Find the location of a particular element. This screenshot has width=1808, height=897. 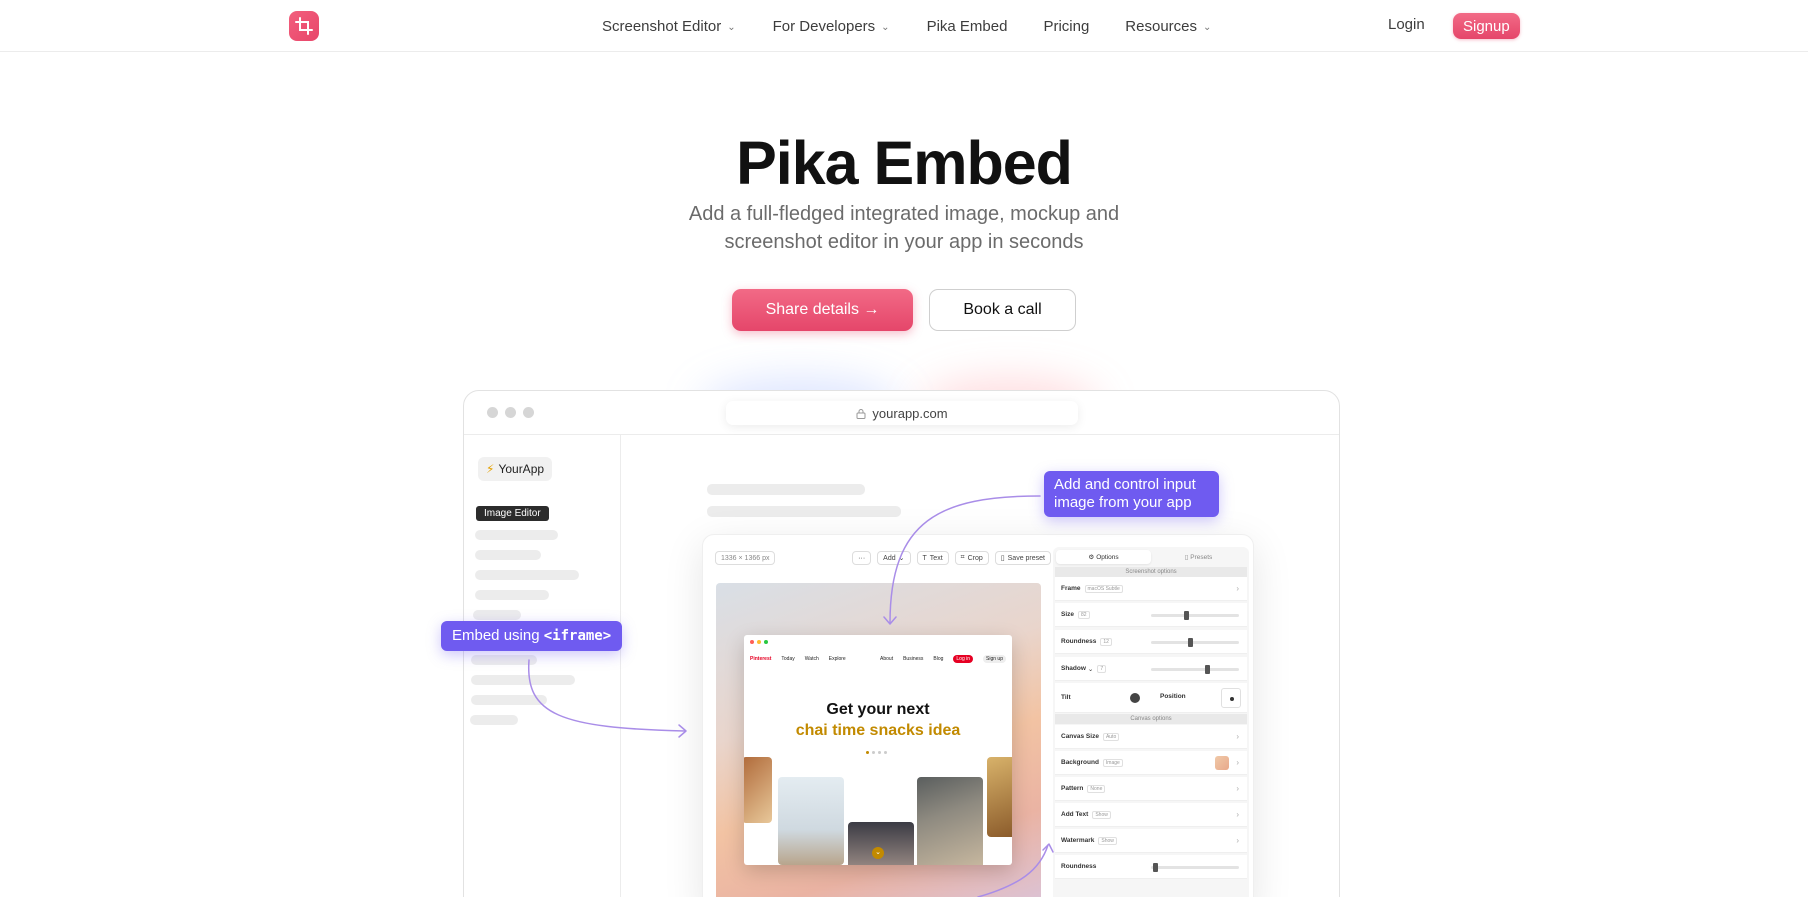

tab-options: ⚙ Options is located at coordinates (1103, 557).